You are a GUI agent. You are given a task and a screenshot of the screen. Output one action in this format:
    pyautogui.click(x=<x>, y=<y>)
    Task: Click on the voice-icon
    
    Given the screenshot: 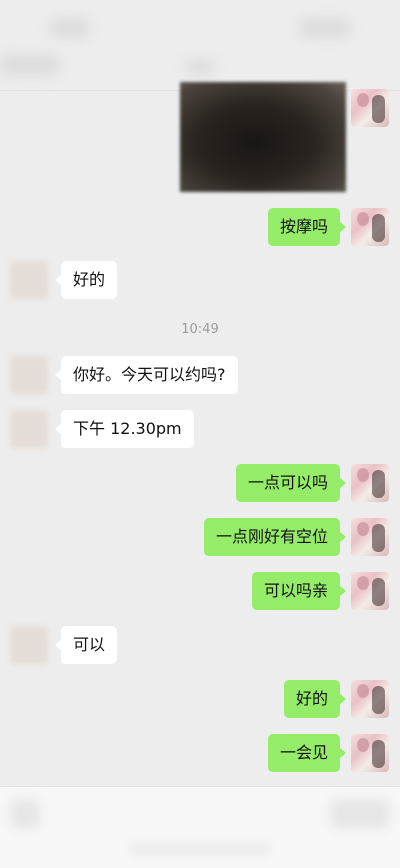 What is the action you would take?
    pyautogui.click(x=25, y=814)
    